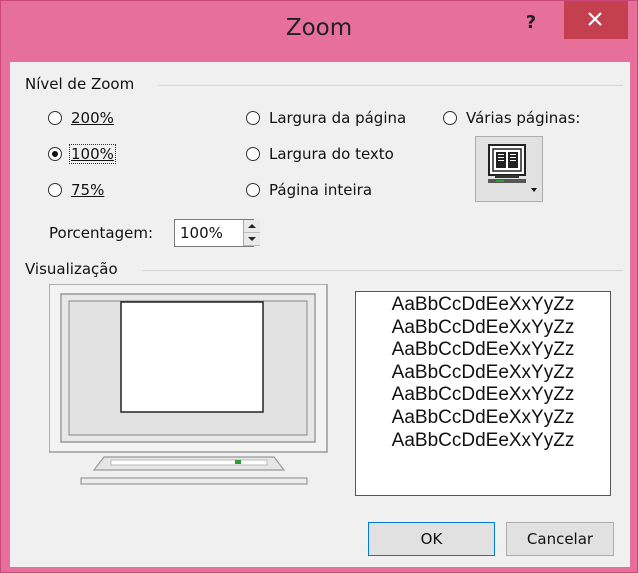  I want to click on spin-up-button, so click(252, 226).